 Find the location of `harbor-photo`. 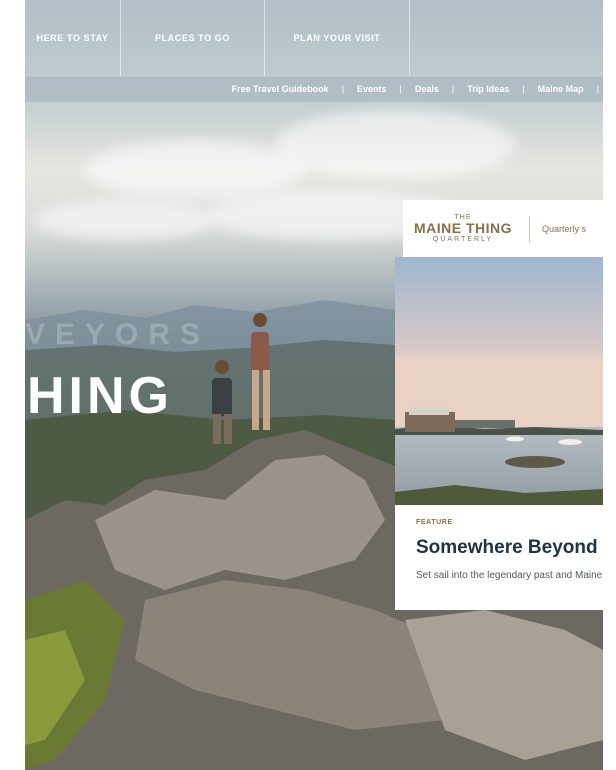

harbor-photo is located at coordinates (499, 381).